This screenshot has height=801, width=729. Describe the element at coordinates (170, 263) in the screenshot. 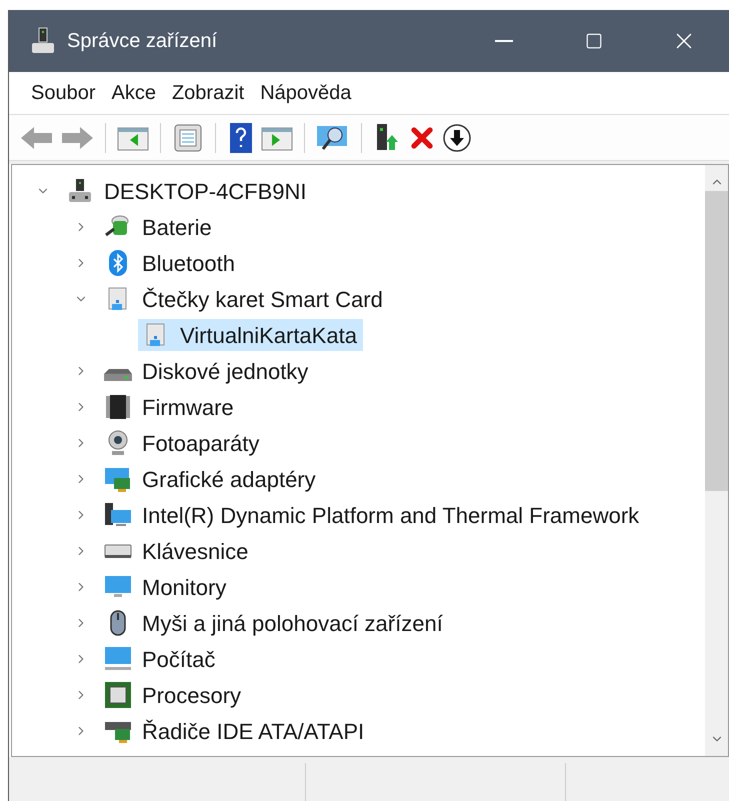

I see `tree-item: Bluetooth` at that location.